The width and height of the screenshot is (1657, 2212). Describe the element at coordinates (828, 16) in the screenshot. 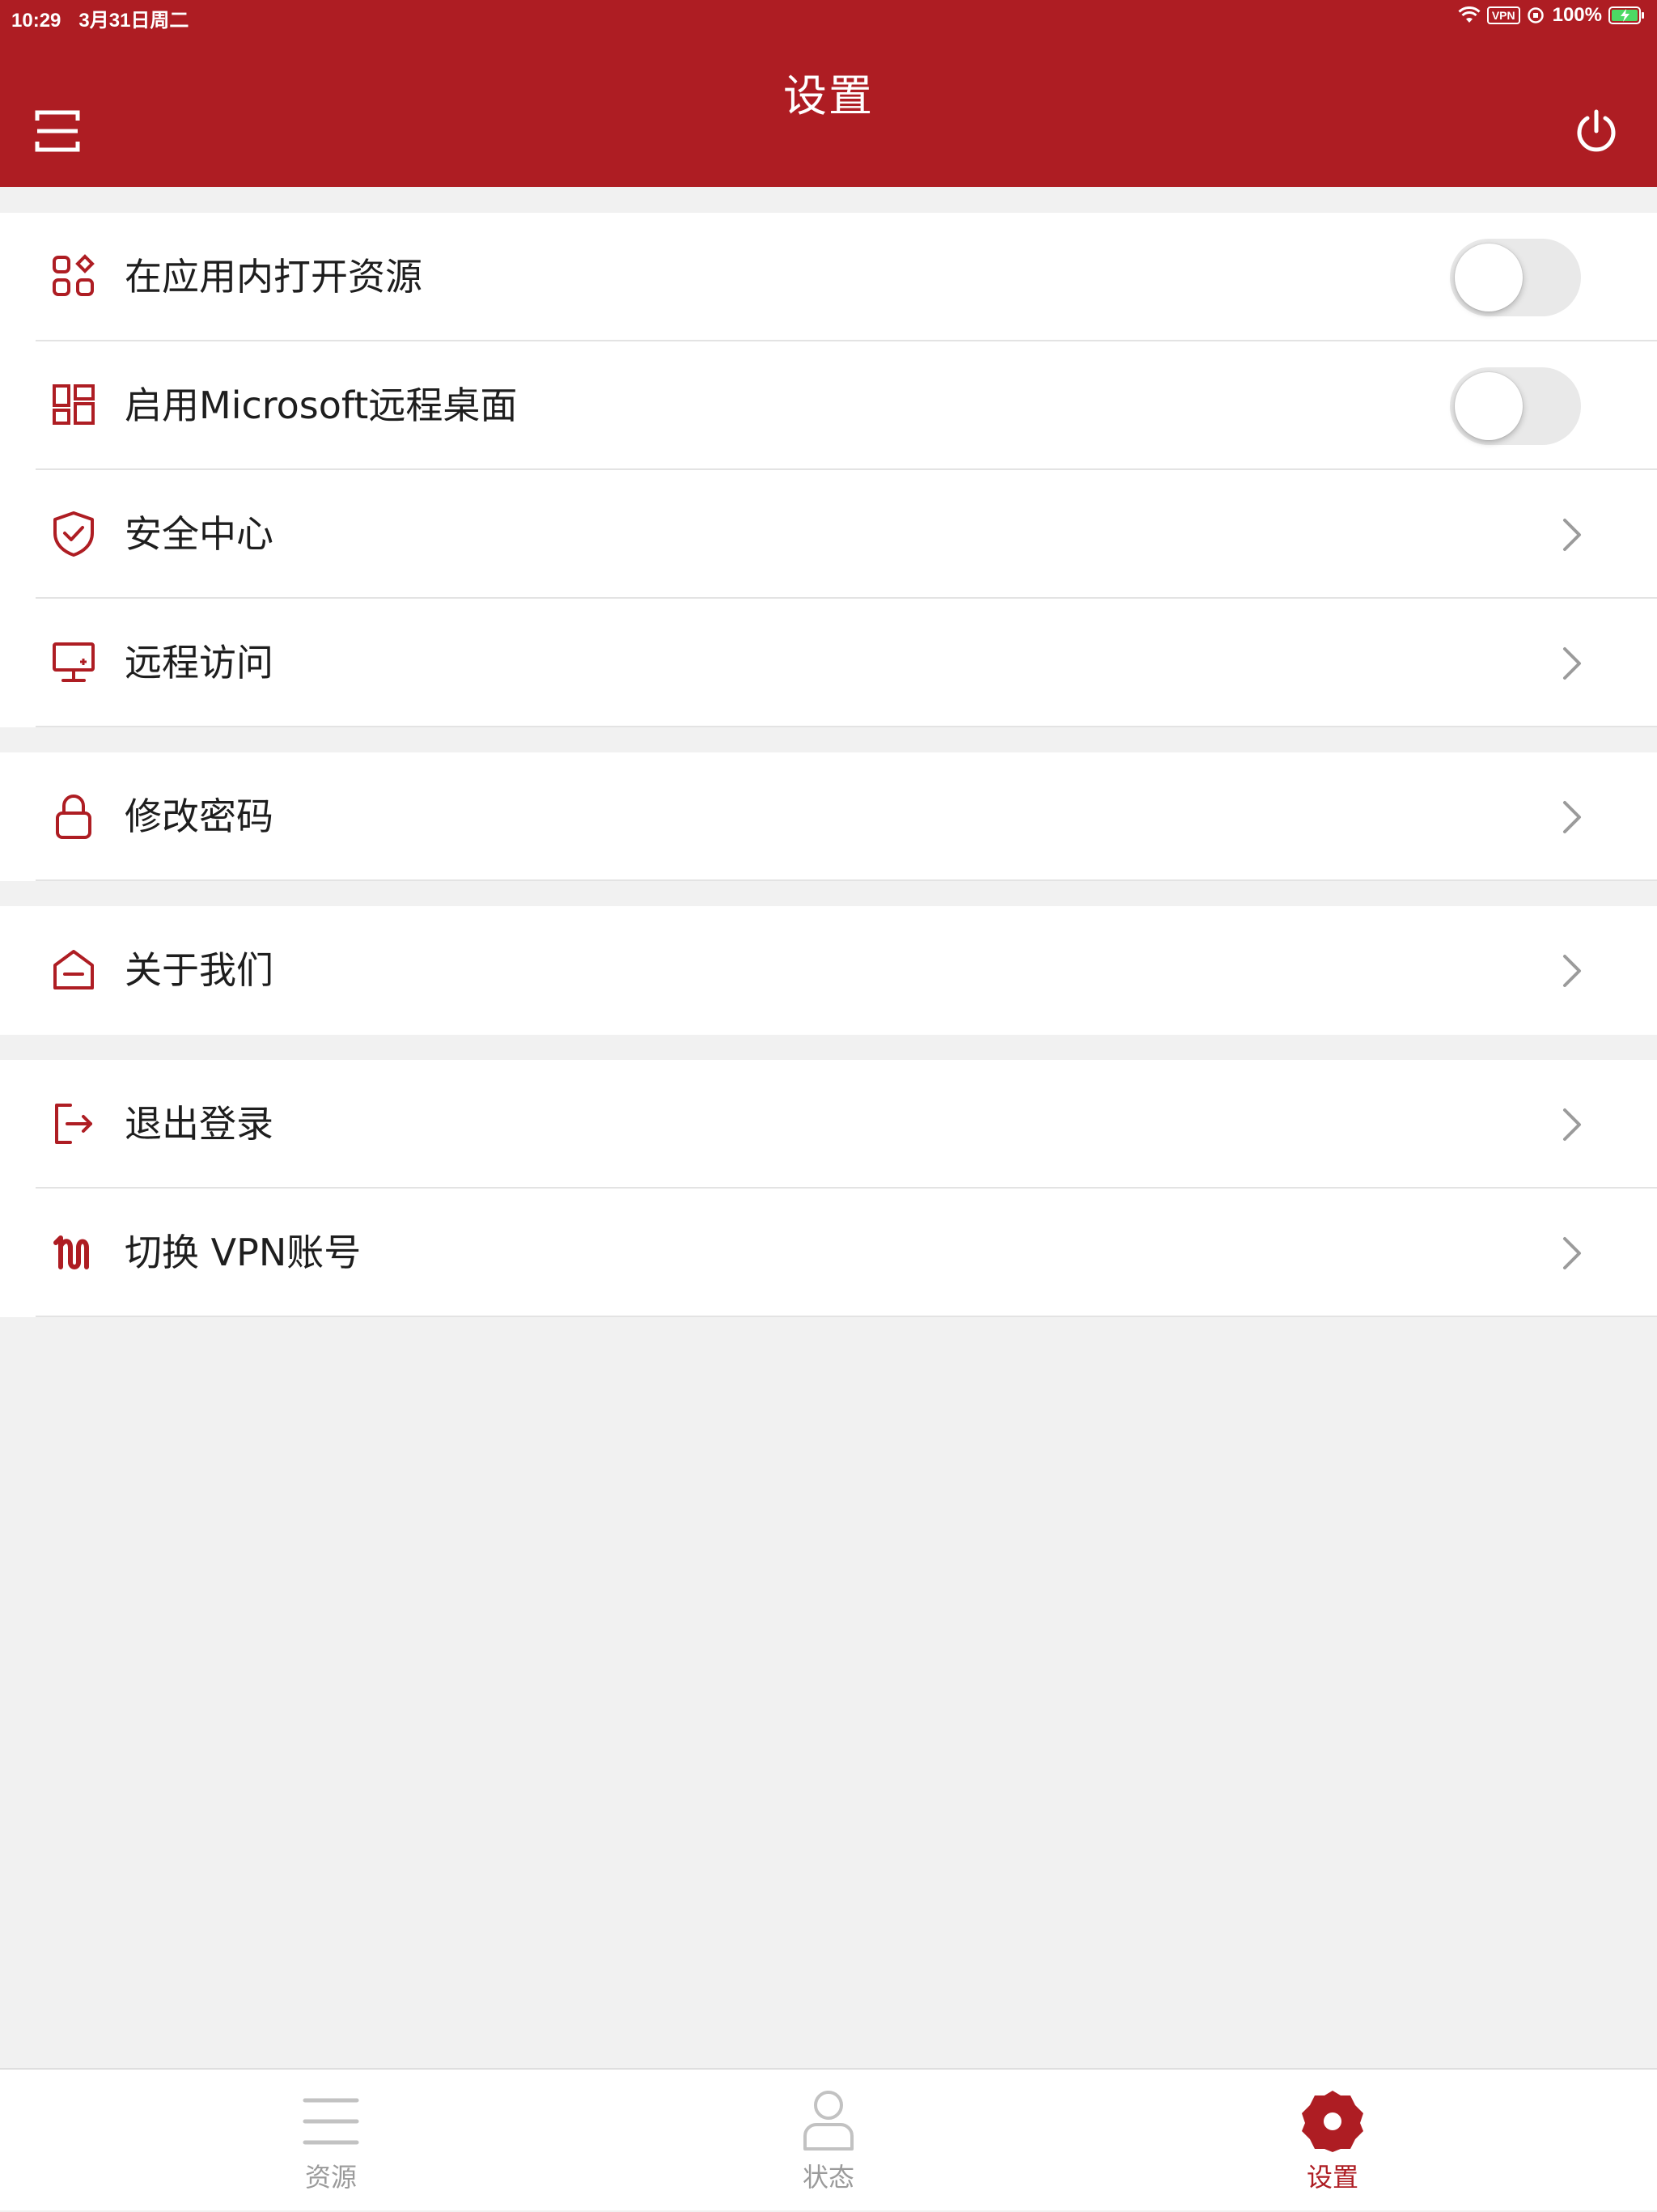

I see `status-bar: 10:29 3月31日周二 VPN 100%` at that location.